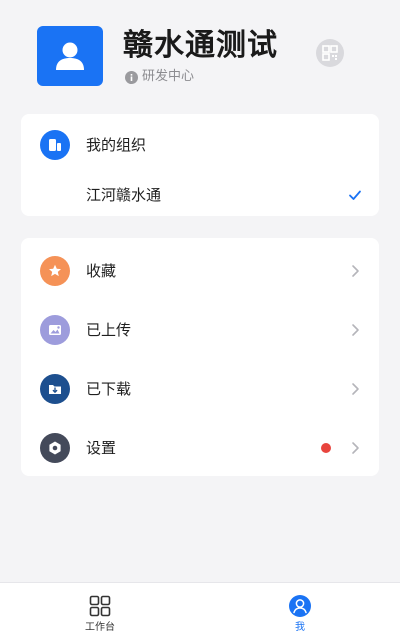 The height and width of the screenshot is (638, 400). I want to click on organization-item: 江河赣水通, so click(200, 195).